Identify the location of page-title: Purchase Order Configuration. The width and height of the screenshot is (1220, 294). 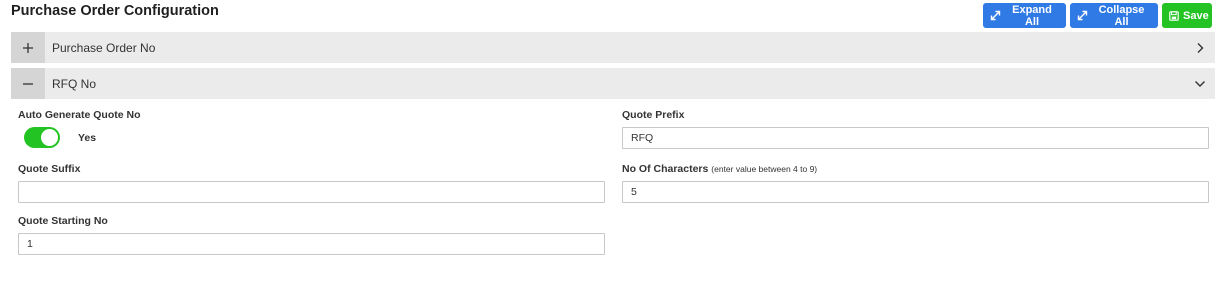
(115, 11).